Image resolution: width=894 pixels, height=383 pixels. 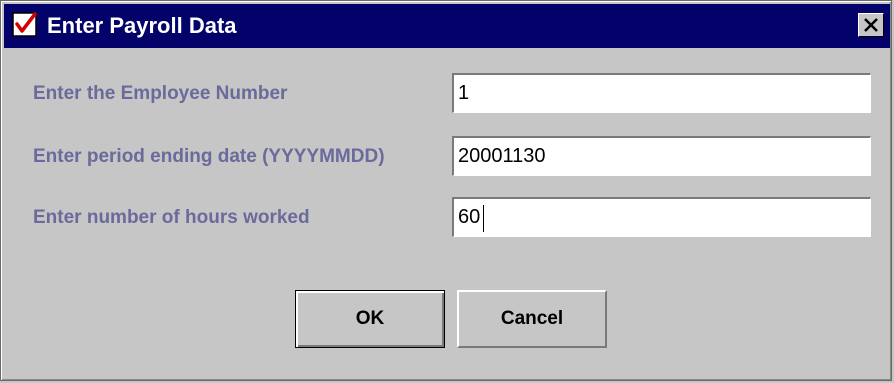 What do you see at coordinates (532, 319) in the screenshot?
I see `cancel-button: Cancel` at bounding box center [532, 319].